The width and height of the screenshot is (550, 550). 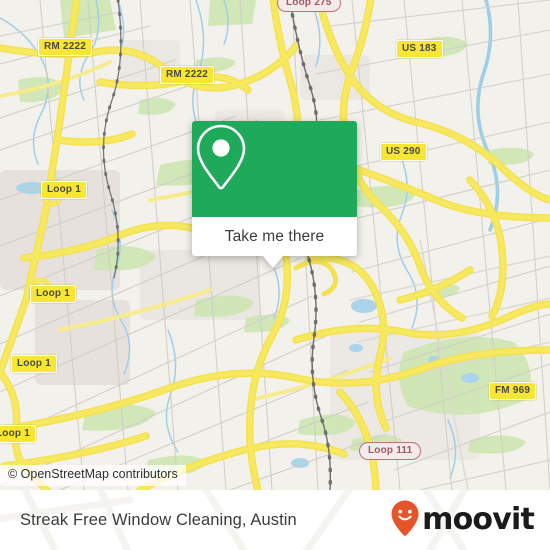 I want to click on road-shield-us-290: US 290, so click(x=403, y=152).